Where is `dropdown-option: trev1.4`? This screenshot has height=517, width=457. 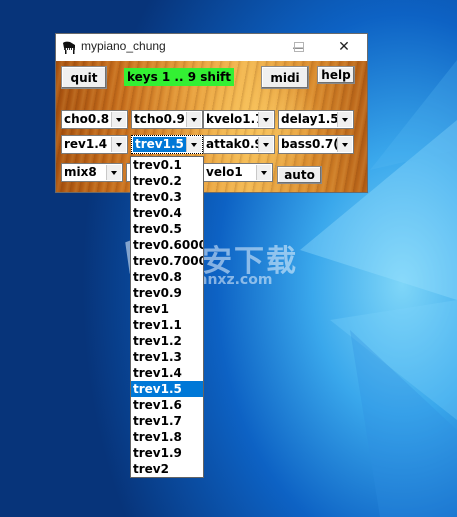 dropdown-option: trev1.4 is located at coordinates (167, 373).